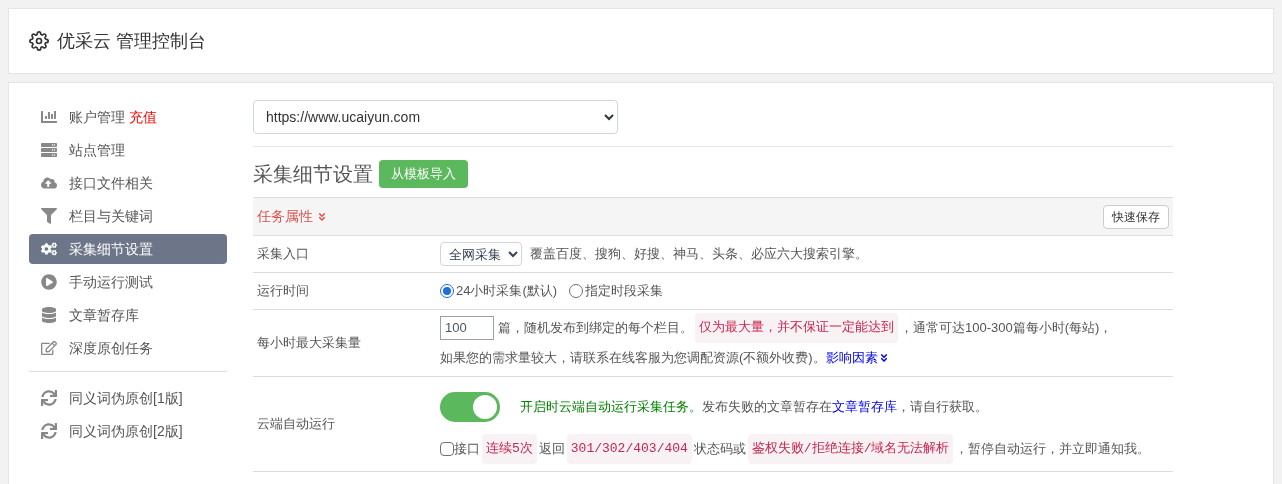 The height and width of the screenshot is (484, 1282). I want to click on sidebar-item: 深度原创任务, so click(128, 348).